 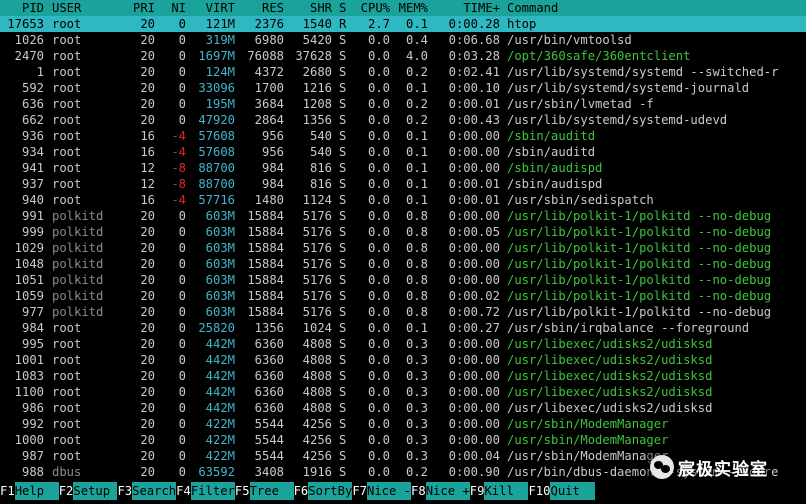 I want to click on fkey-label-f1: Help, so click(x=36, y=491).